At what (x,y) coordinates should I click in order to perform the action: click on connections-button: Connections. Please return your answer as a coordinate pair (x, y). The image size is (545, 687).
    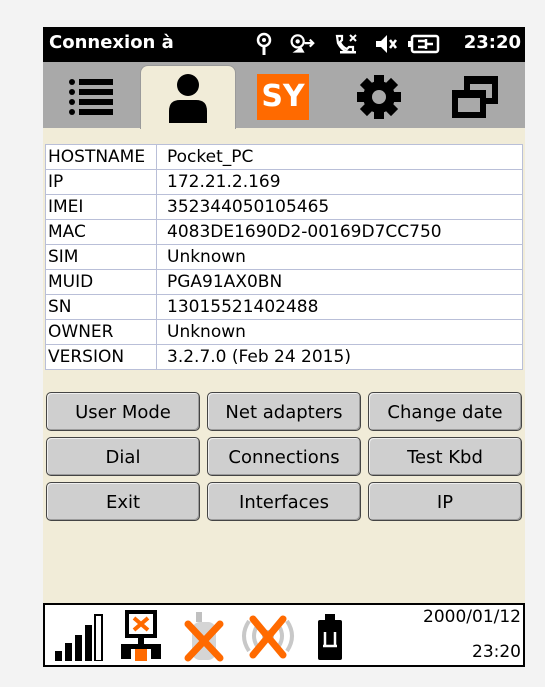
    Looking at the image, I should click on (284, 456).